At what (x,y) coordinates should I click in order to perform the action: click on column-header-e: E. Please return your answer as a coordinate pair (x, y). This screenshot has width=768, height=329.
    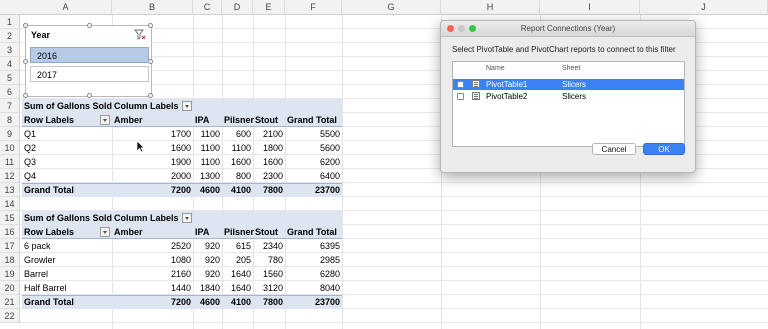
    Looking at the image, I should click on (269, 7).